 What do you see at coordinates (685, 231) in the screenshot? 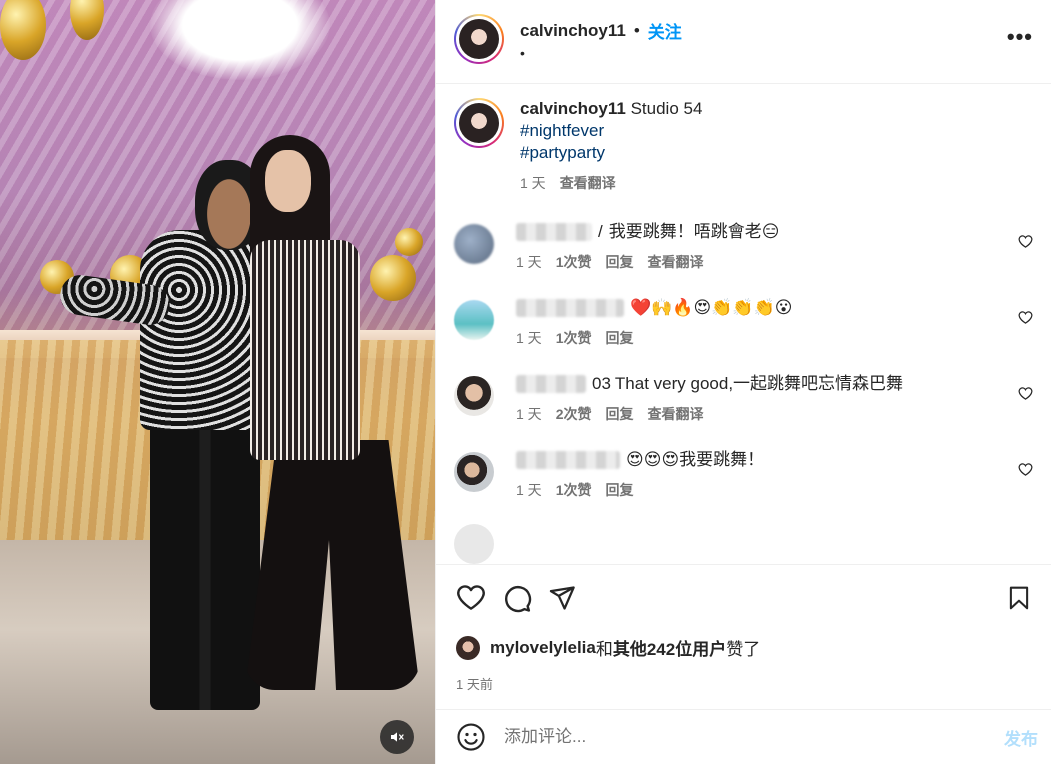
I see `comment-text: 我要跳舞！唔跳會老` at bounding box center [685, 231].